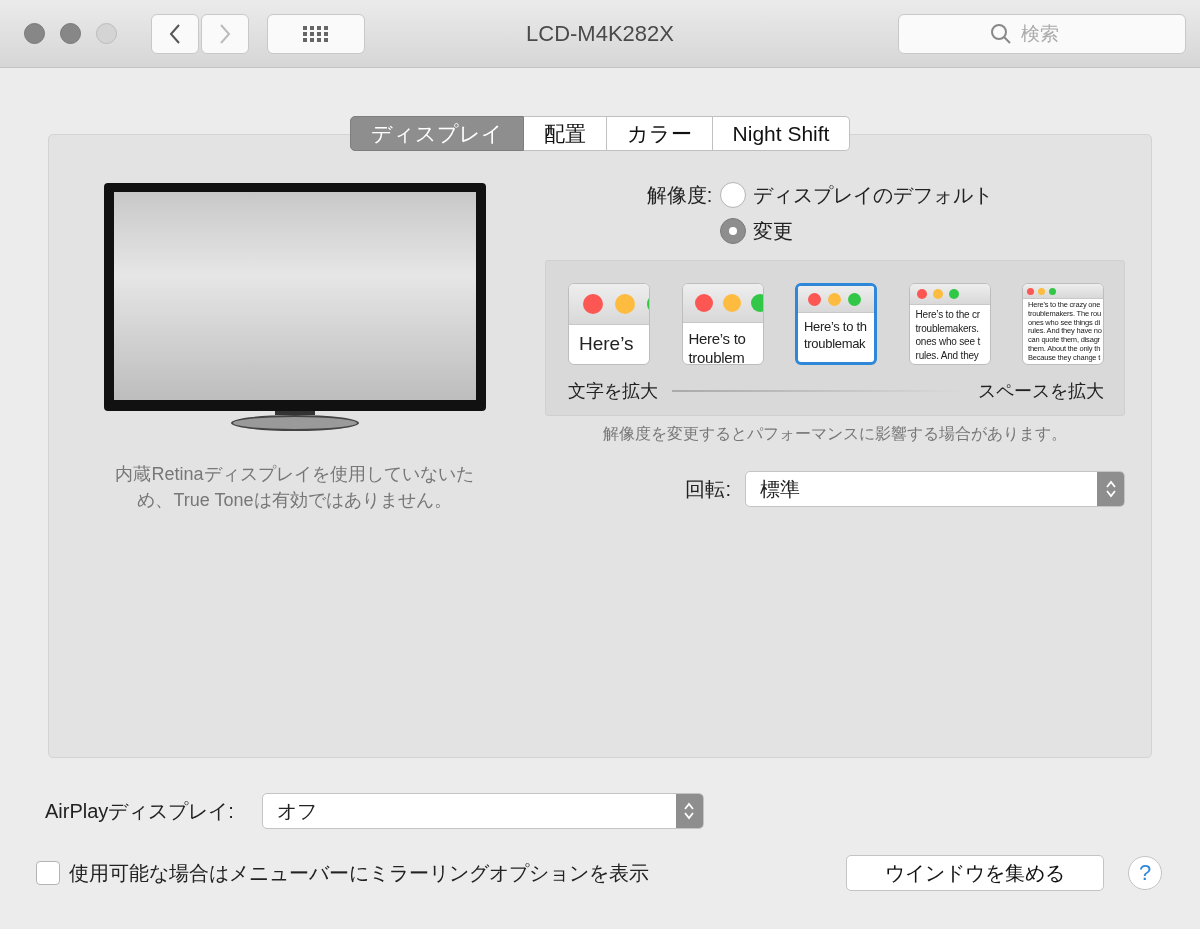 Image resolution: width=1200 pixels, height=929 pixels. I want to click on preview-text: Here’s to th, so click(836, 326).